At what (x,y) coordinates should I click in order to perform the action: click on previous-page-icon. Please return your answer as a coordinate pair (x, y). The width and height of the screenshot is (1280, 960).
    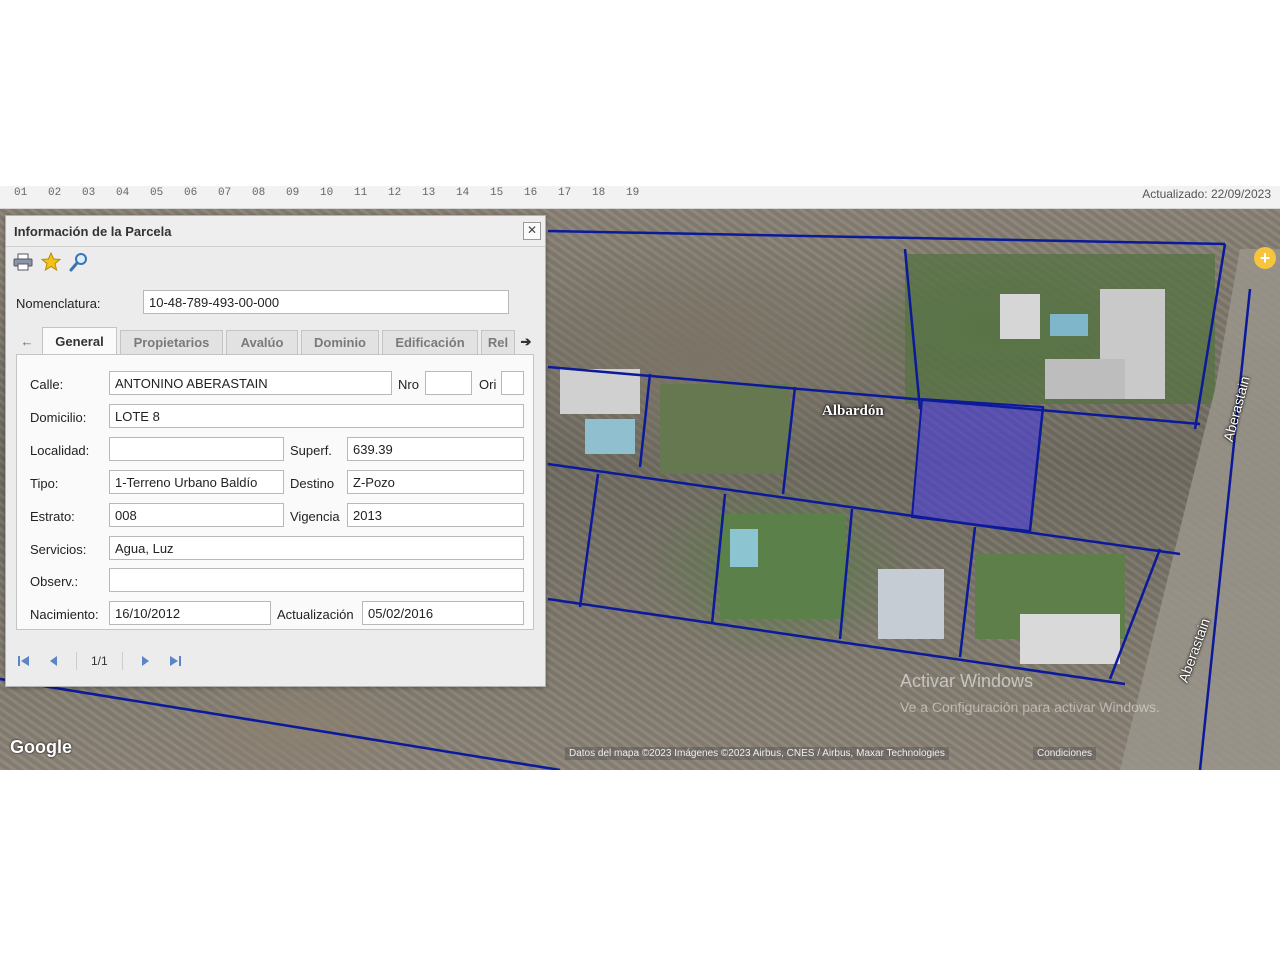
    Looking at the image, I should click on (53, 661).